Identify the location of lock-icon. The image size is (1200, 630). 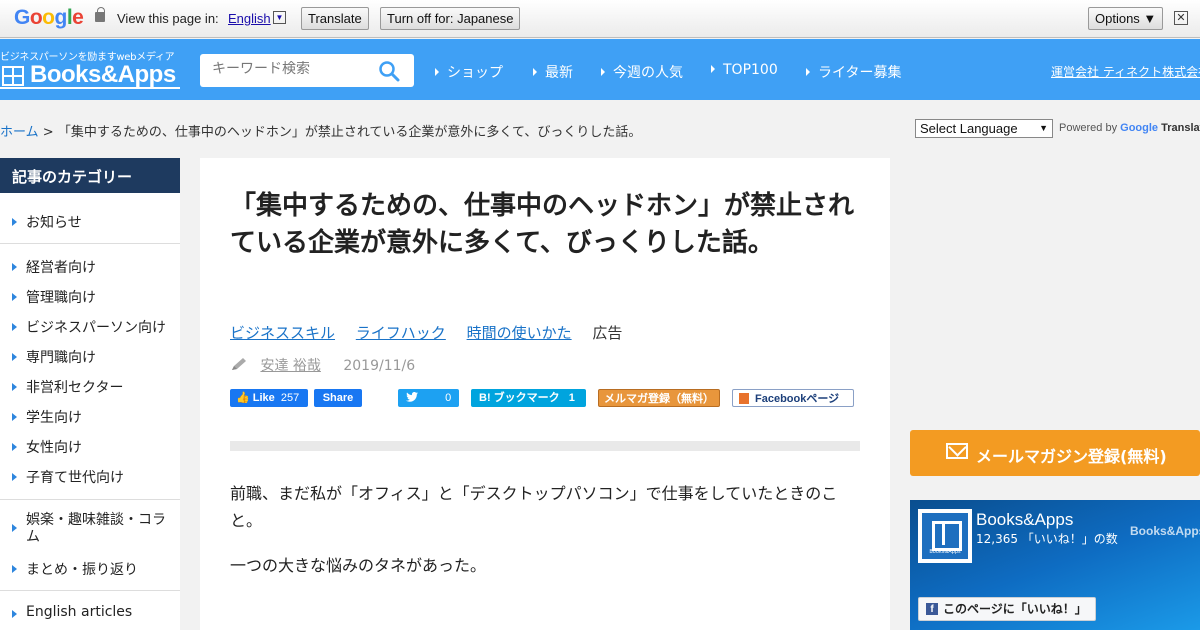
(100, 14).